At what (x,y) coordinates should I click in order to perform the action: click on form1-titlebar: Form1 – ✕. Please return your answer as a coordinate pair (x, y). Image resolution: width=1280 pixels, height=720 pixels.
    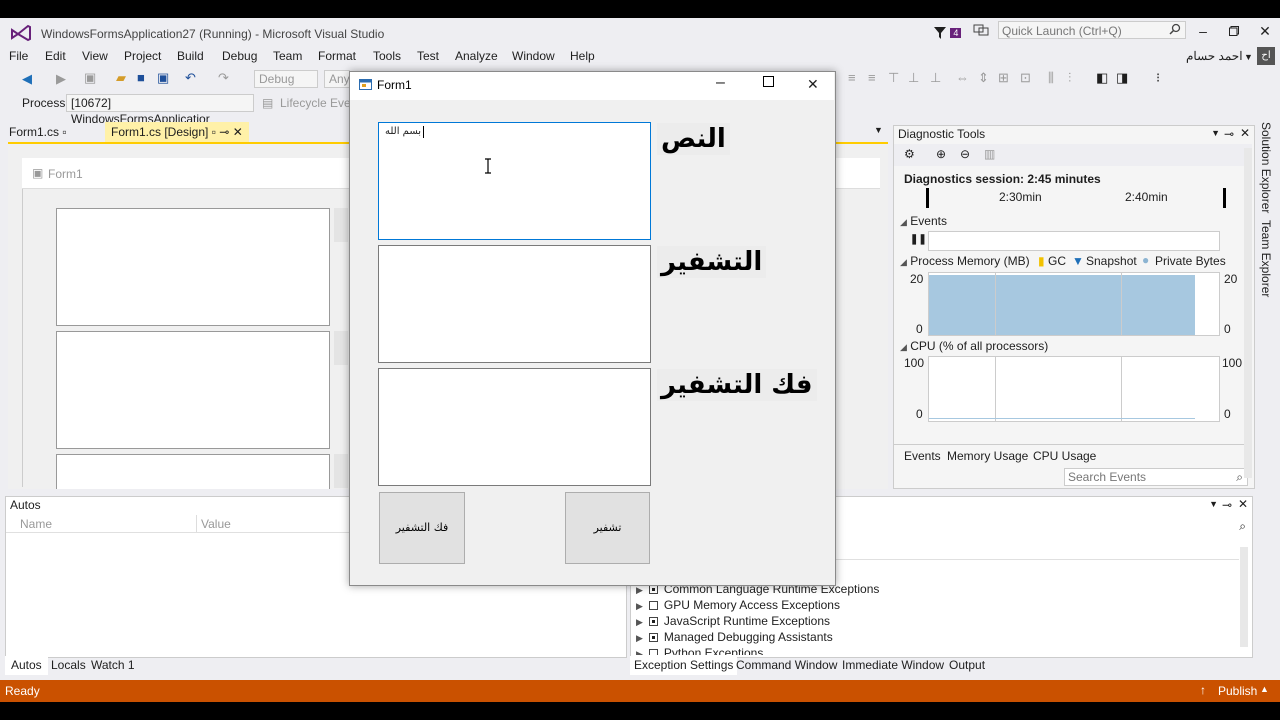
    Looking at the image, I should click on (592, 86).